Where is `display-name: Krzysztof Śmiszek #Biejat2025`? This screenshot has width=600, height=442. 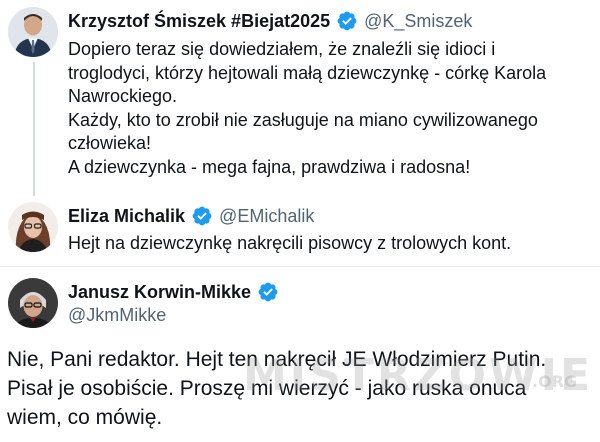
display-name: Krzysztof Śmiszek #Biejat2025 is located at coordinates (199, 21).